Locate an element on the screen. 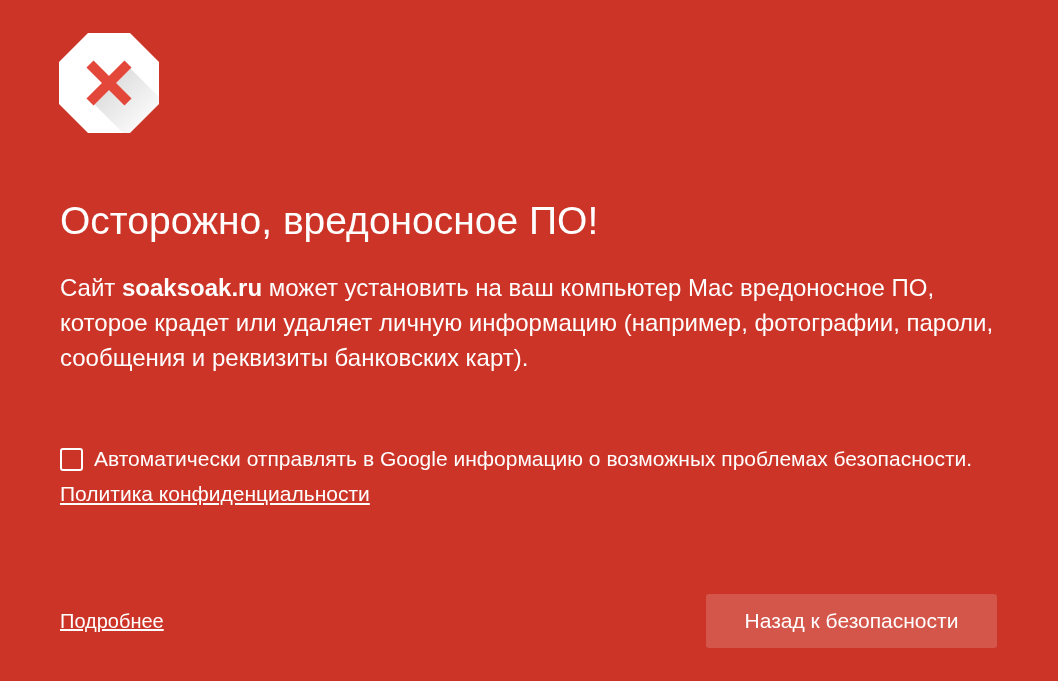 Image resolution: width=1058 pixels, height=681 pixels. details-link: Подробнее is located at coordinates (112, 621).